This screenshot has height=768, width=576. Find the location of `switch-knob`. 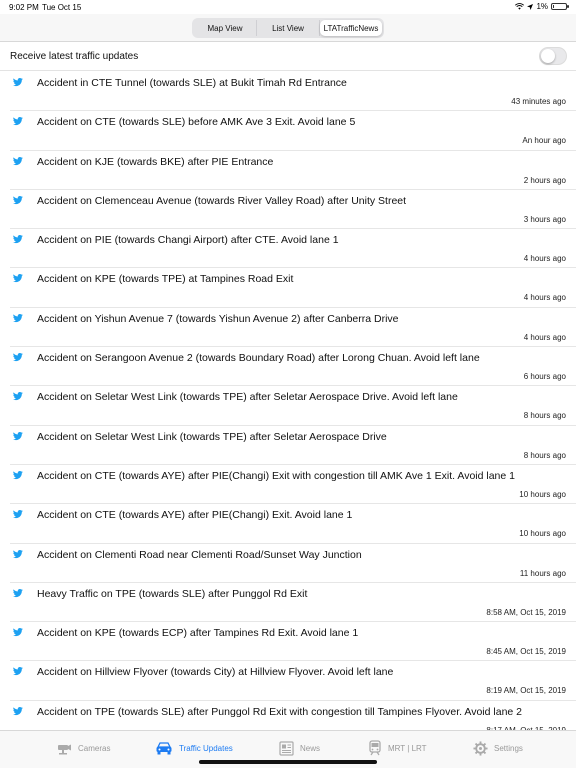

switch-knob is located at coordinates (548, 56).